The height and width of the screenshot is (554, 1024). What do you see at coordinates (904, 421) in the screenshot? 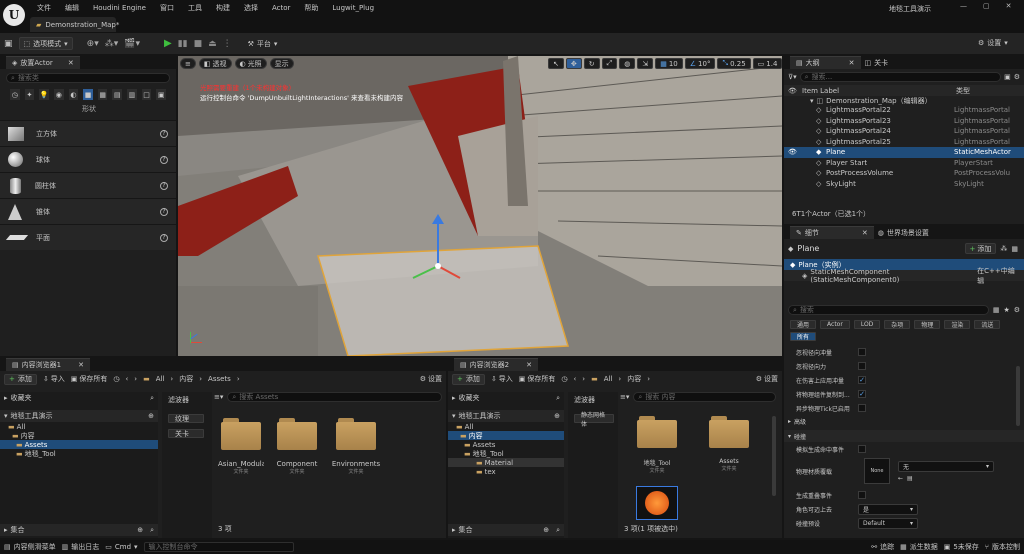
I see `section-advanced: ▸ 高级` at bounding box center [904, 421].